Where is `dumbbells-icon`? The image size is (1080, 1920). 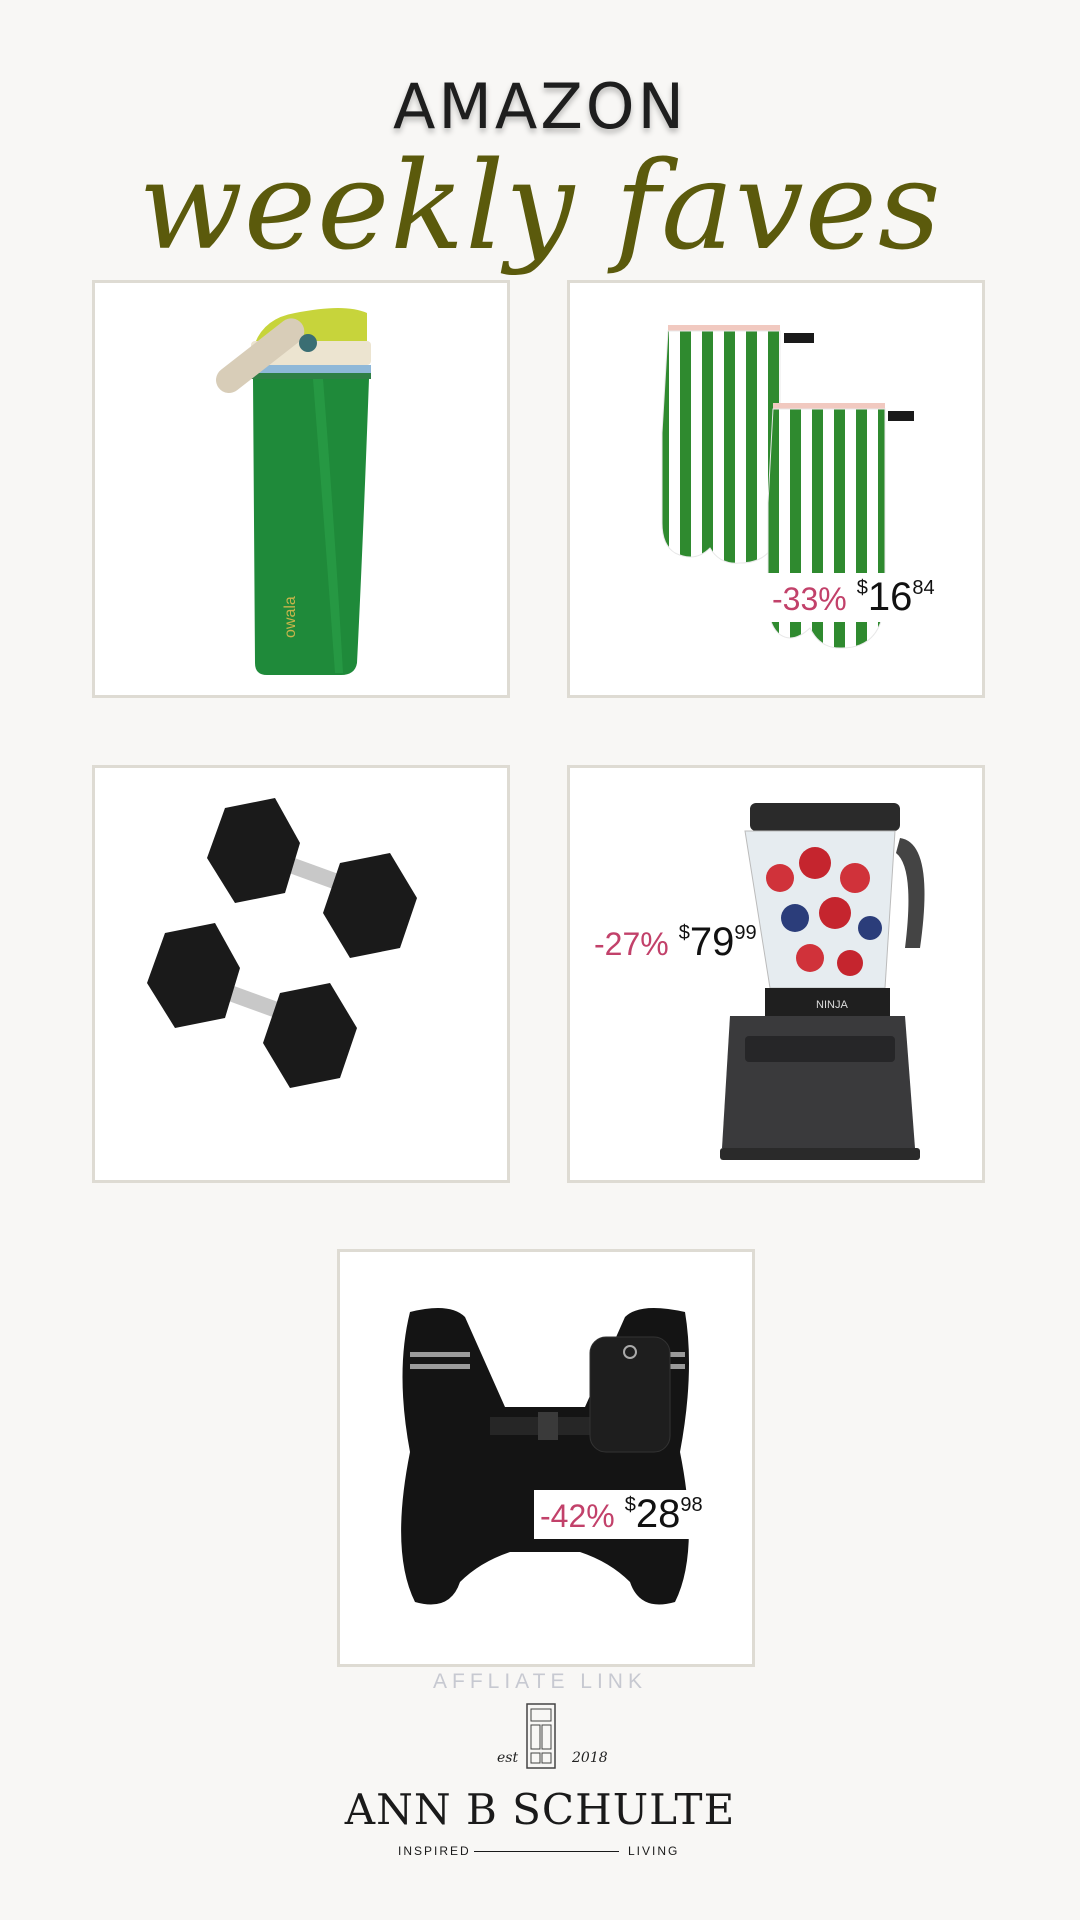
dumbbells-icon is located at coordinates (282, 943).